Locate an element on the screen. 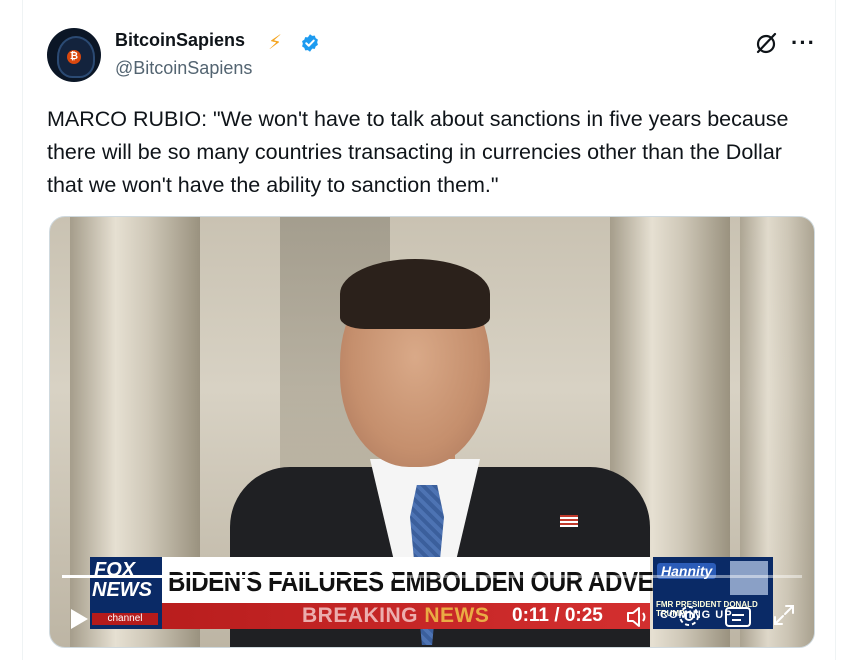 Image resolution: width=844 pixels, height=660 pixels. breaking-news-label: BREAKING NEWS is located at coordinates (395, 616).